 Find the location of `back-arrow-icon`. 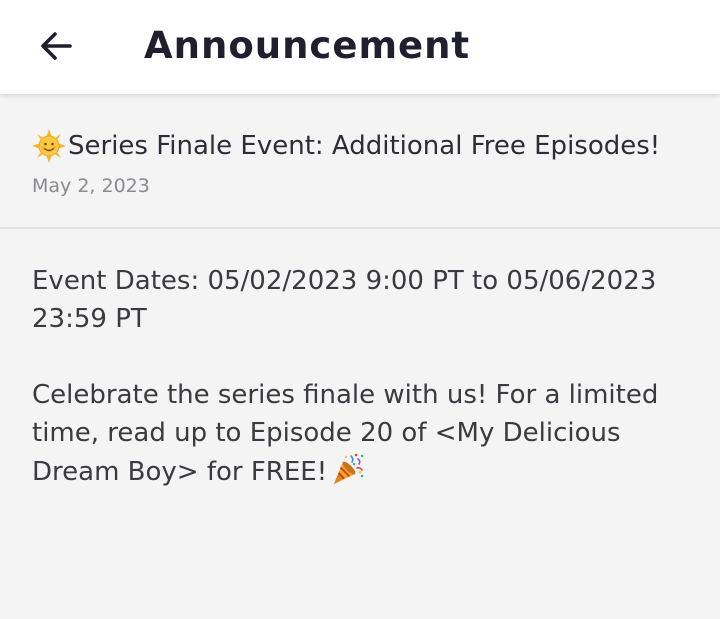

back-arrow-icon is located at coordinates (56, 46).